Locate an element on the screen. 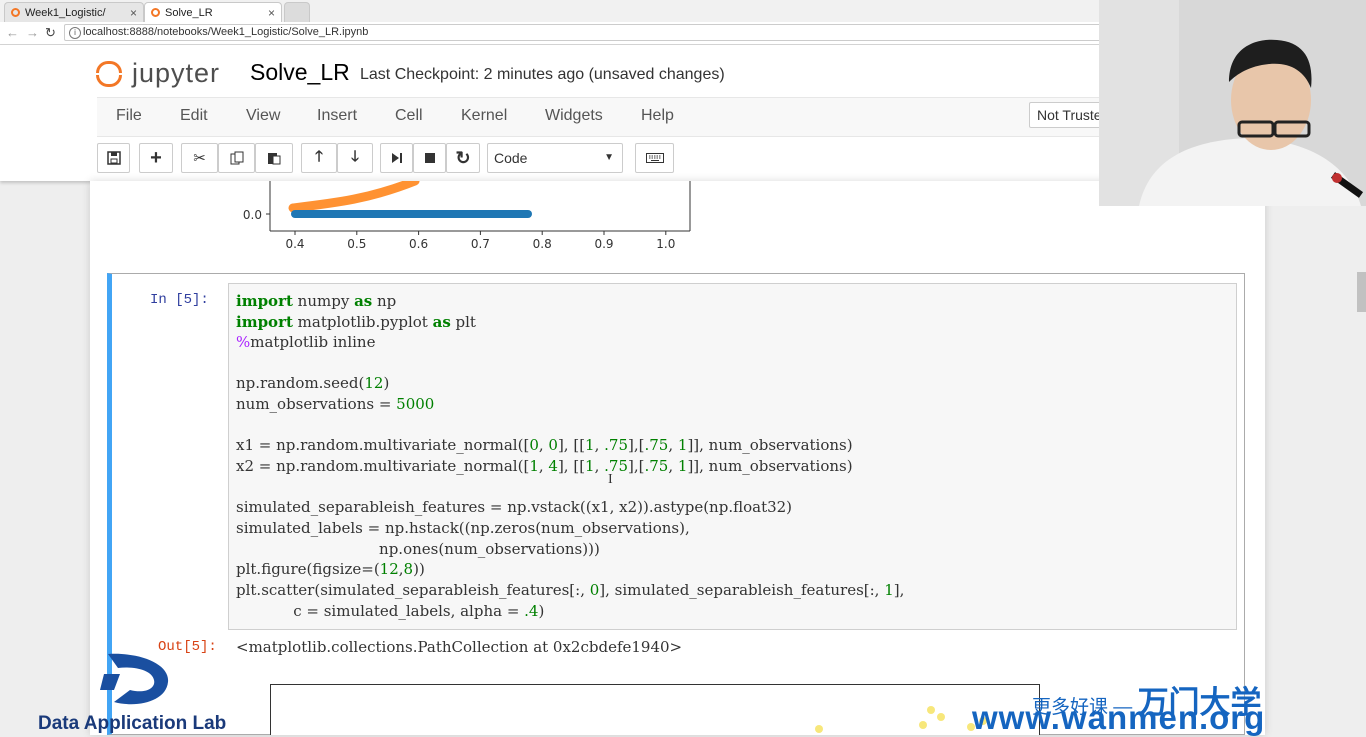 The image size is (1366, 737). restart-button: ↻ is located at coordinates (463, 158).